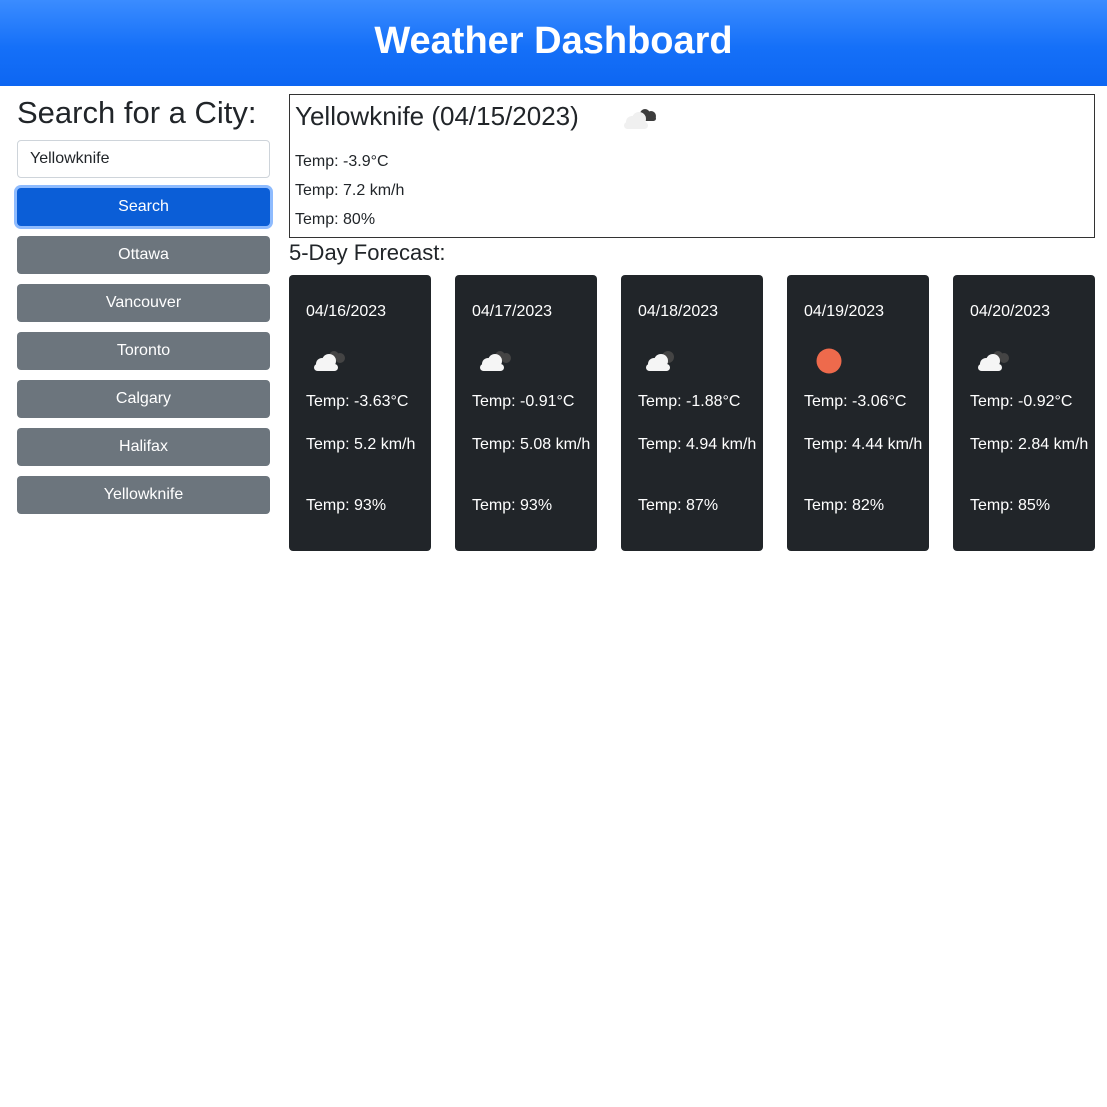 This screenshot has height=1107, width=1107. I want to click on history-button-vancouver: Vancouver, so click(143, 303).